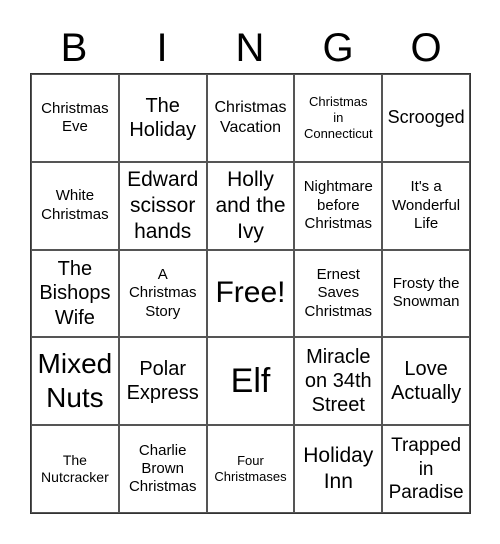  I want to click on bingo-cell: Mixed Nuts, so click(75, 381).